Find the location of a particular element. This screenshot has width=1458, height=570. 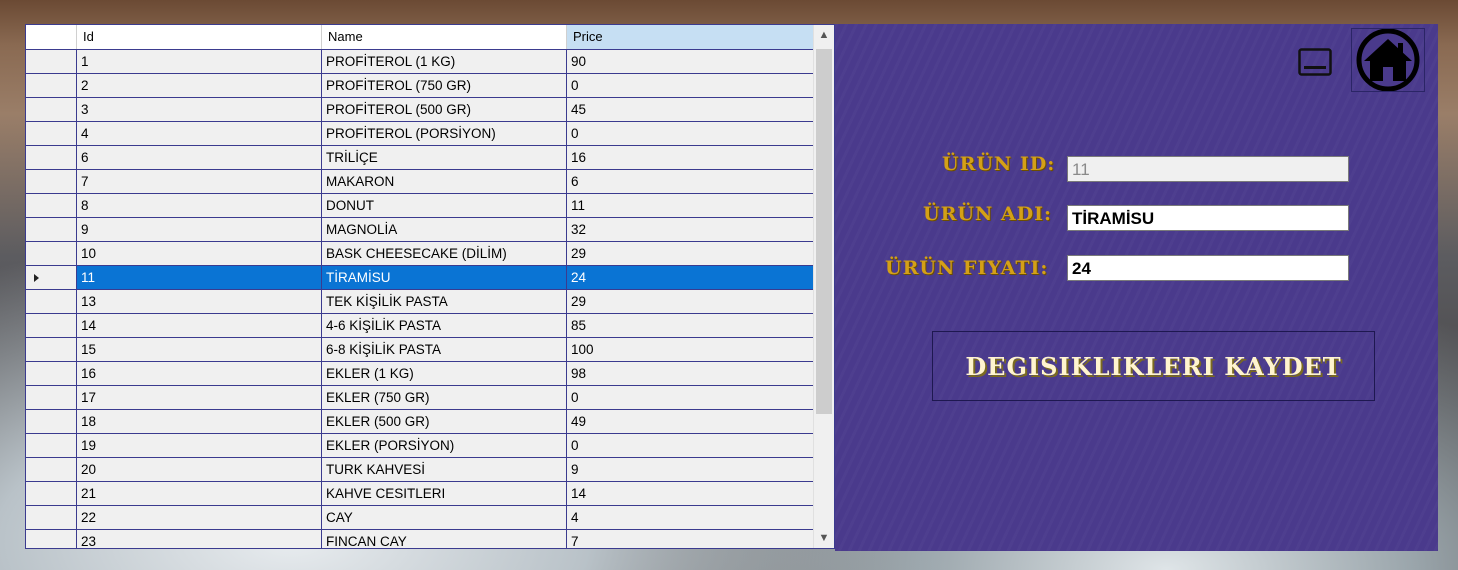

cell-id: 3 is located at coordinates (199, 110).